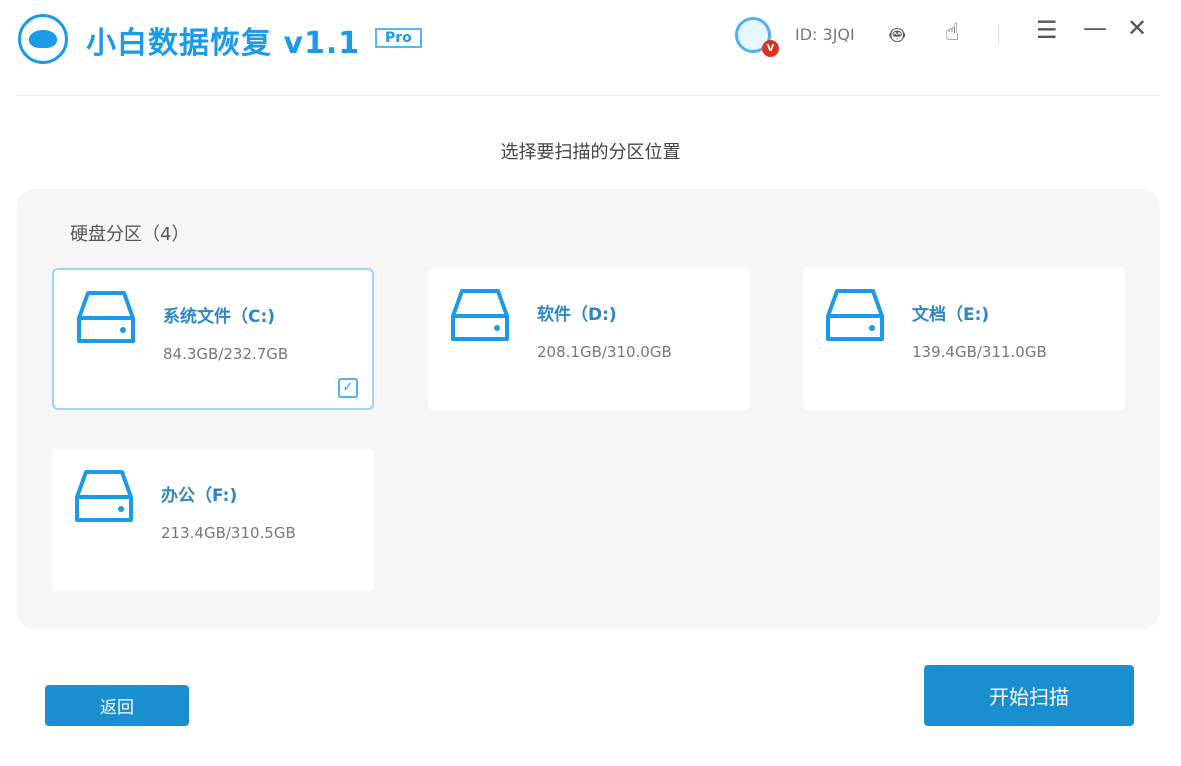 The width and height of the screenshot is (1181, 766). What do you see at coordinates (213, 520) in the screenshot?
I see `drive-card: 办公（F:) 213.4GB/310.5GB` at bounding box center [213, 520].